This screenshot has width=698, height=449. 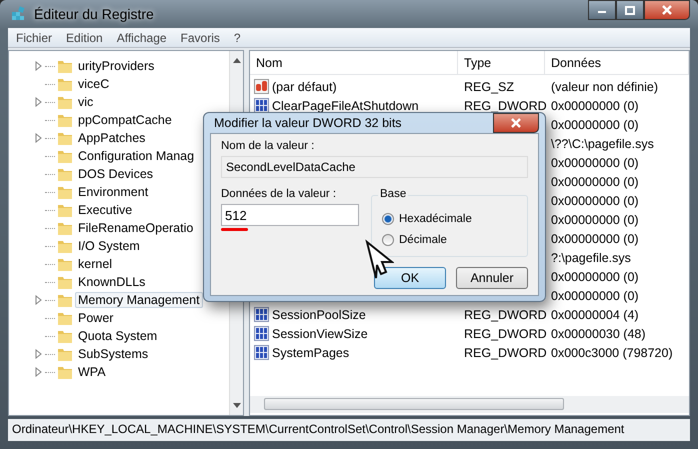 What do you see at coordinates (349, 430) in the screenshot?
I see `status-bar: Ordinateur\HKEY_LOCAL_MACHINE\SYSTEM\CurrentControlSet\Control\Session Manager\Memory Management` at bounding box center [349, 430].